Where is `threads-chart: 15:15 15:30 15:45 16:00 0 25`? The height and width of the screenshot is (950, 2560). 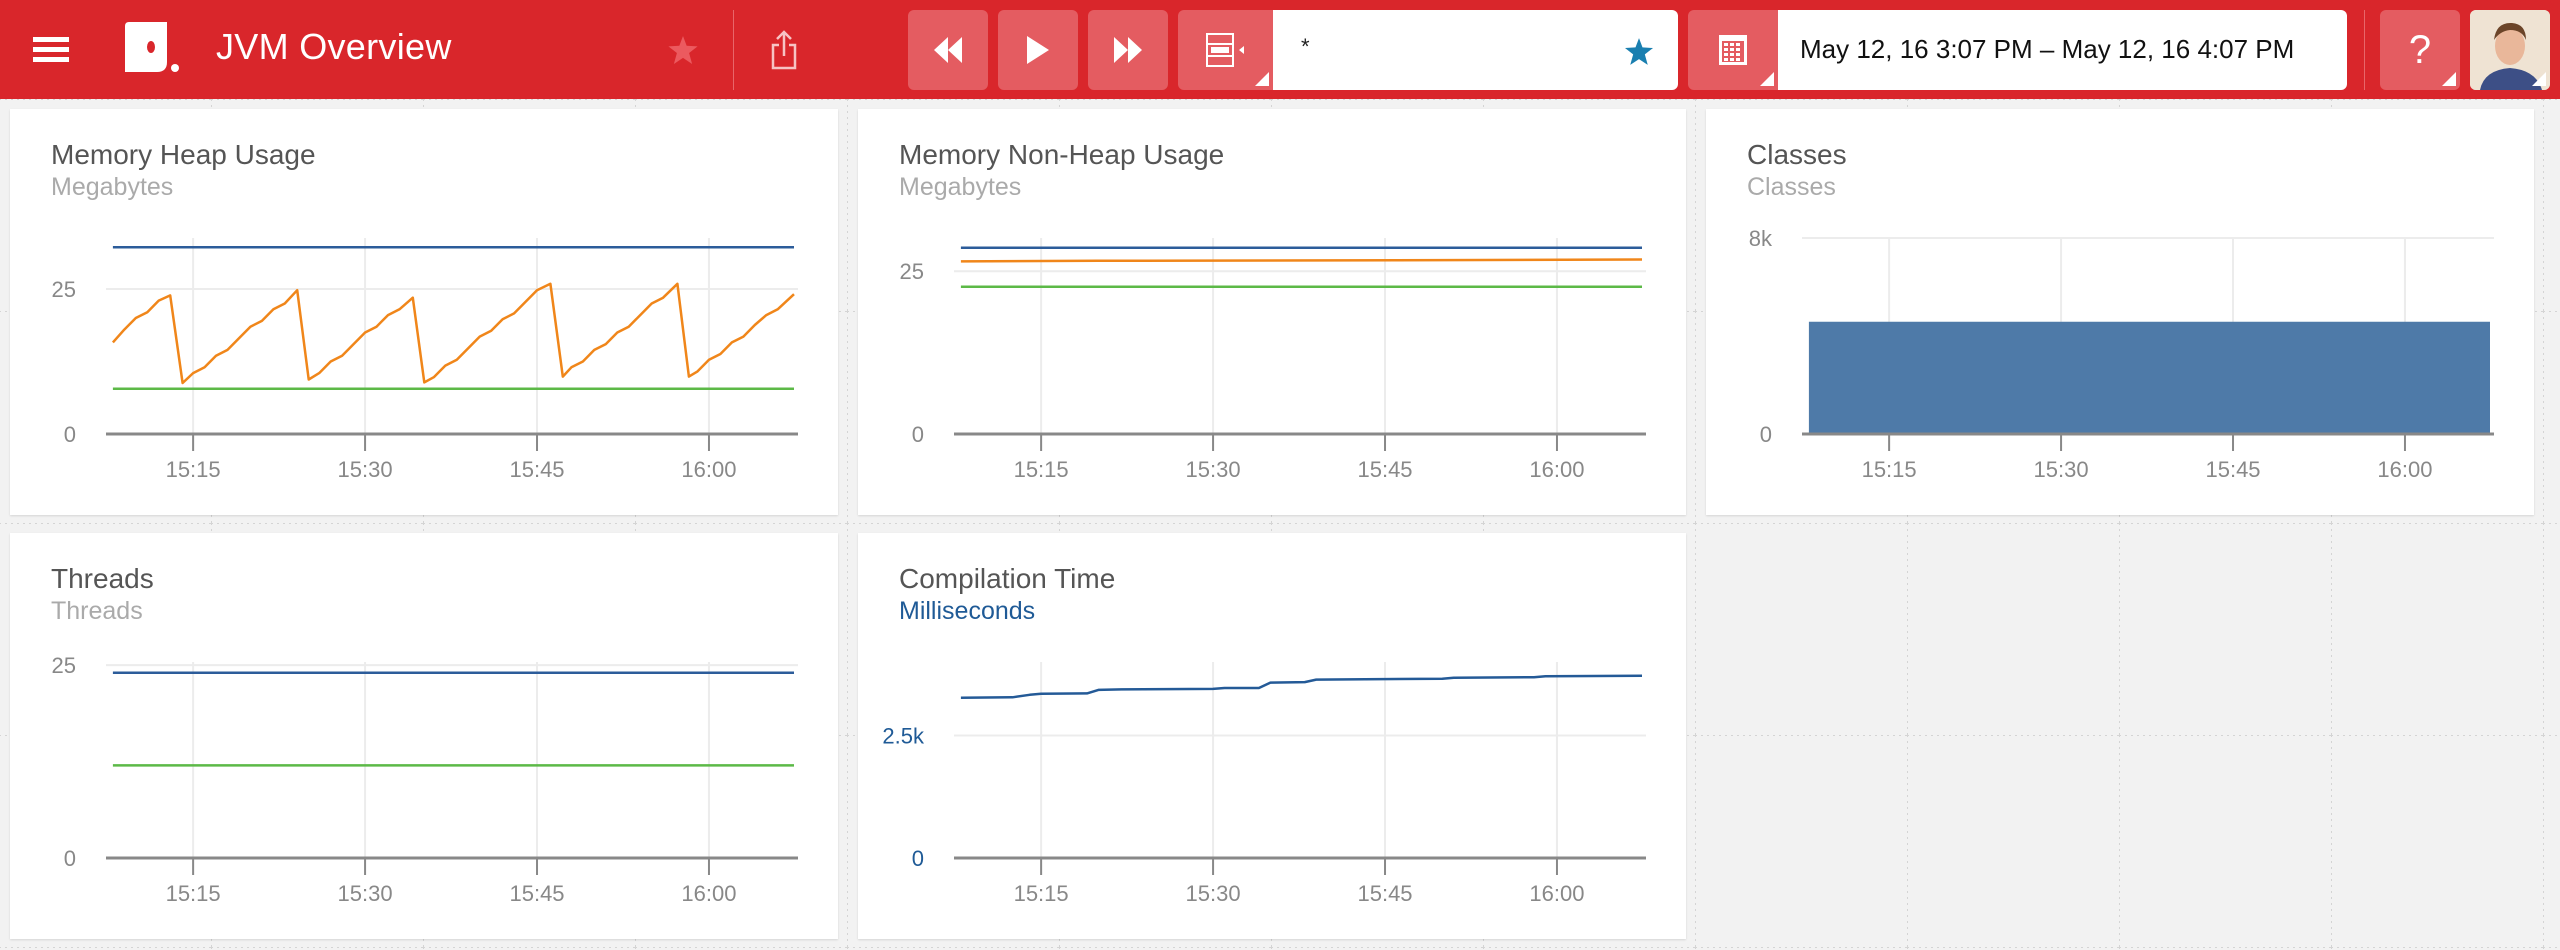
threads-chart: 15:15 15:30 15:45 16:00 0 25 is located at coordinates (425, 779).